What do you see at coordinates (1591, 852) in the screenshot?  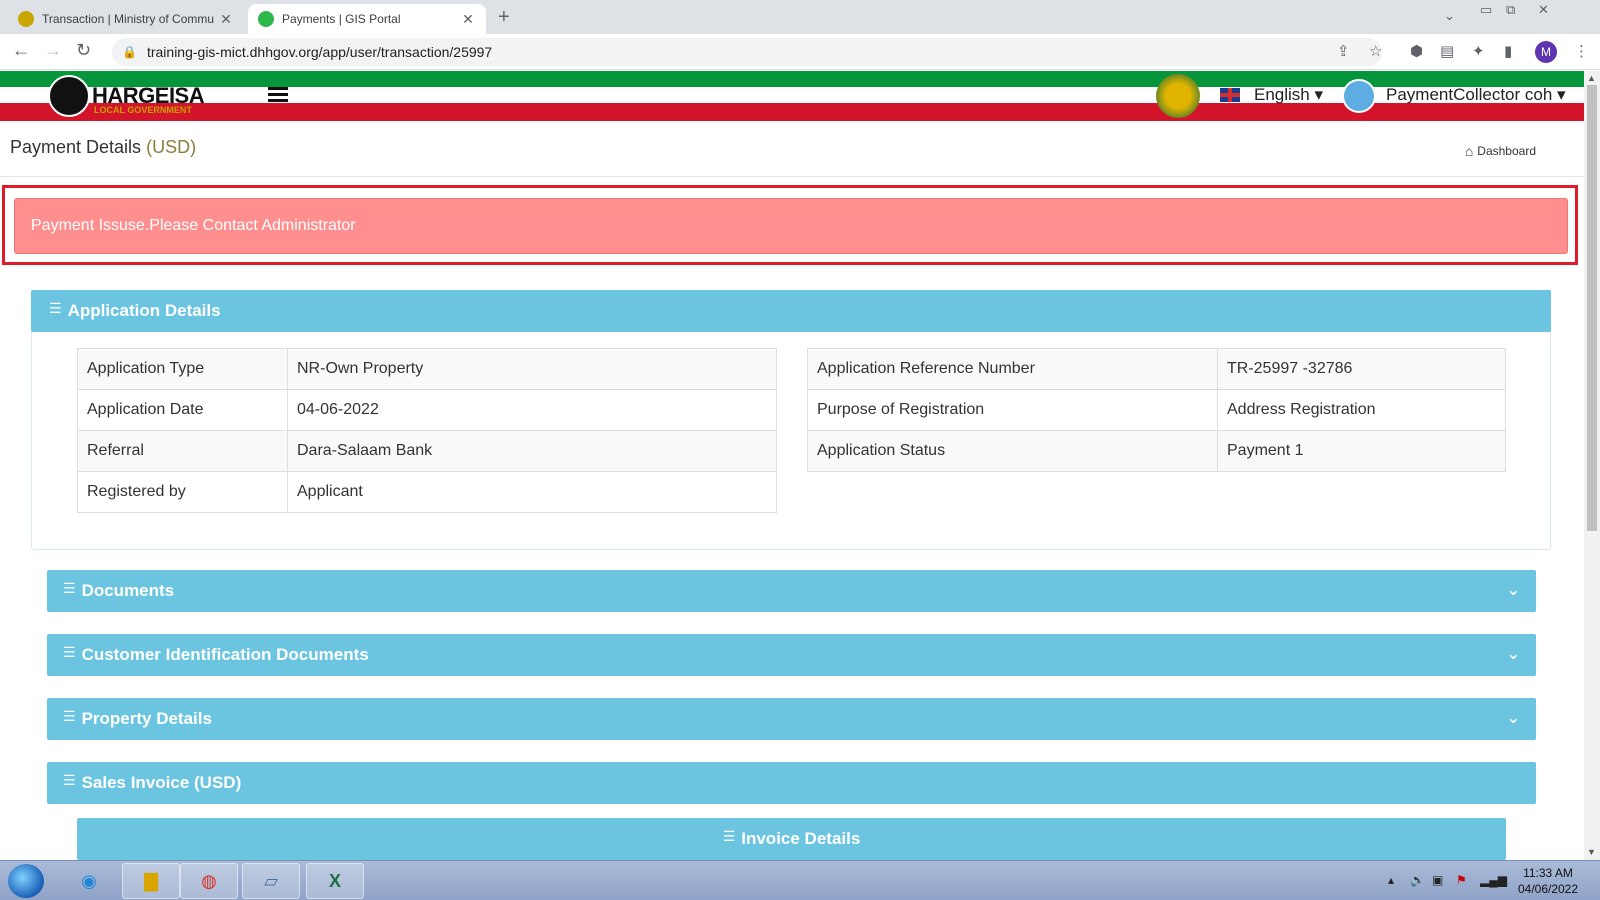 I see `scroll-down-icon: ▼` at bounding box center [1591, 852].